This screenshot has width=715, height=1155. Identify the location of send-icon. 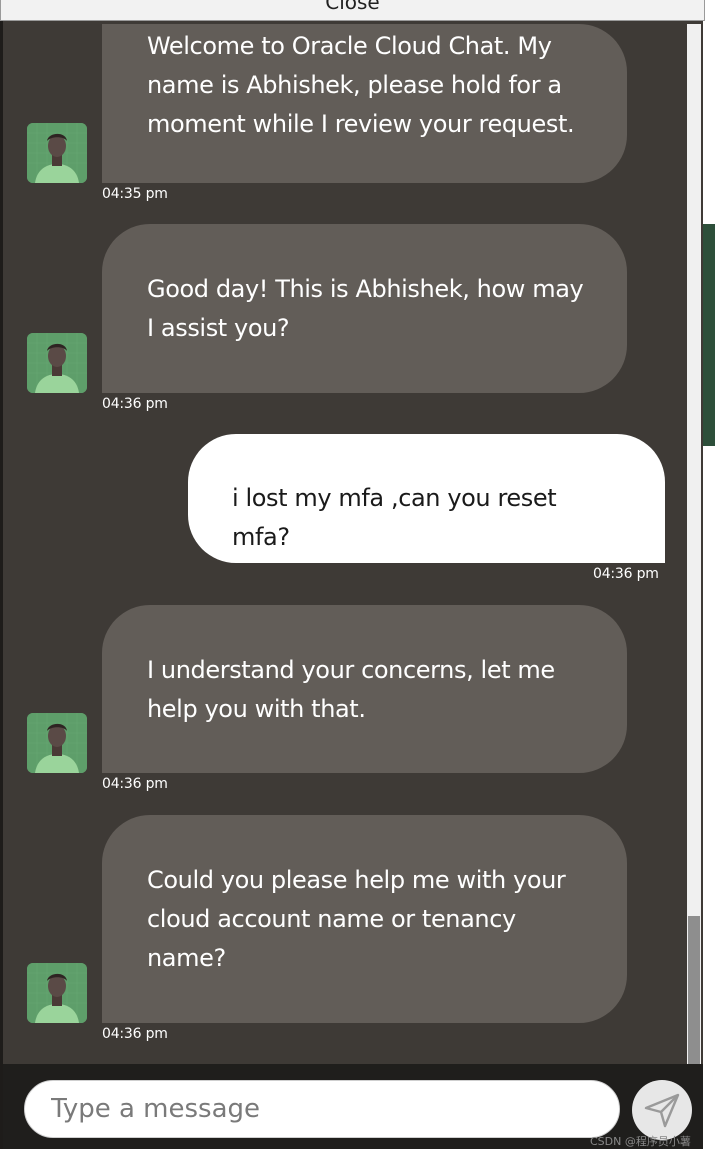
(662, 1110).